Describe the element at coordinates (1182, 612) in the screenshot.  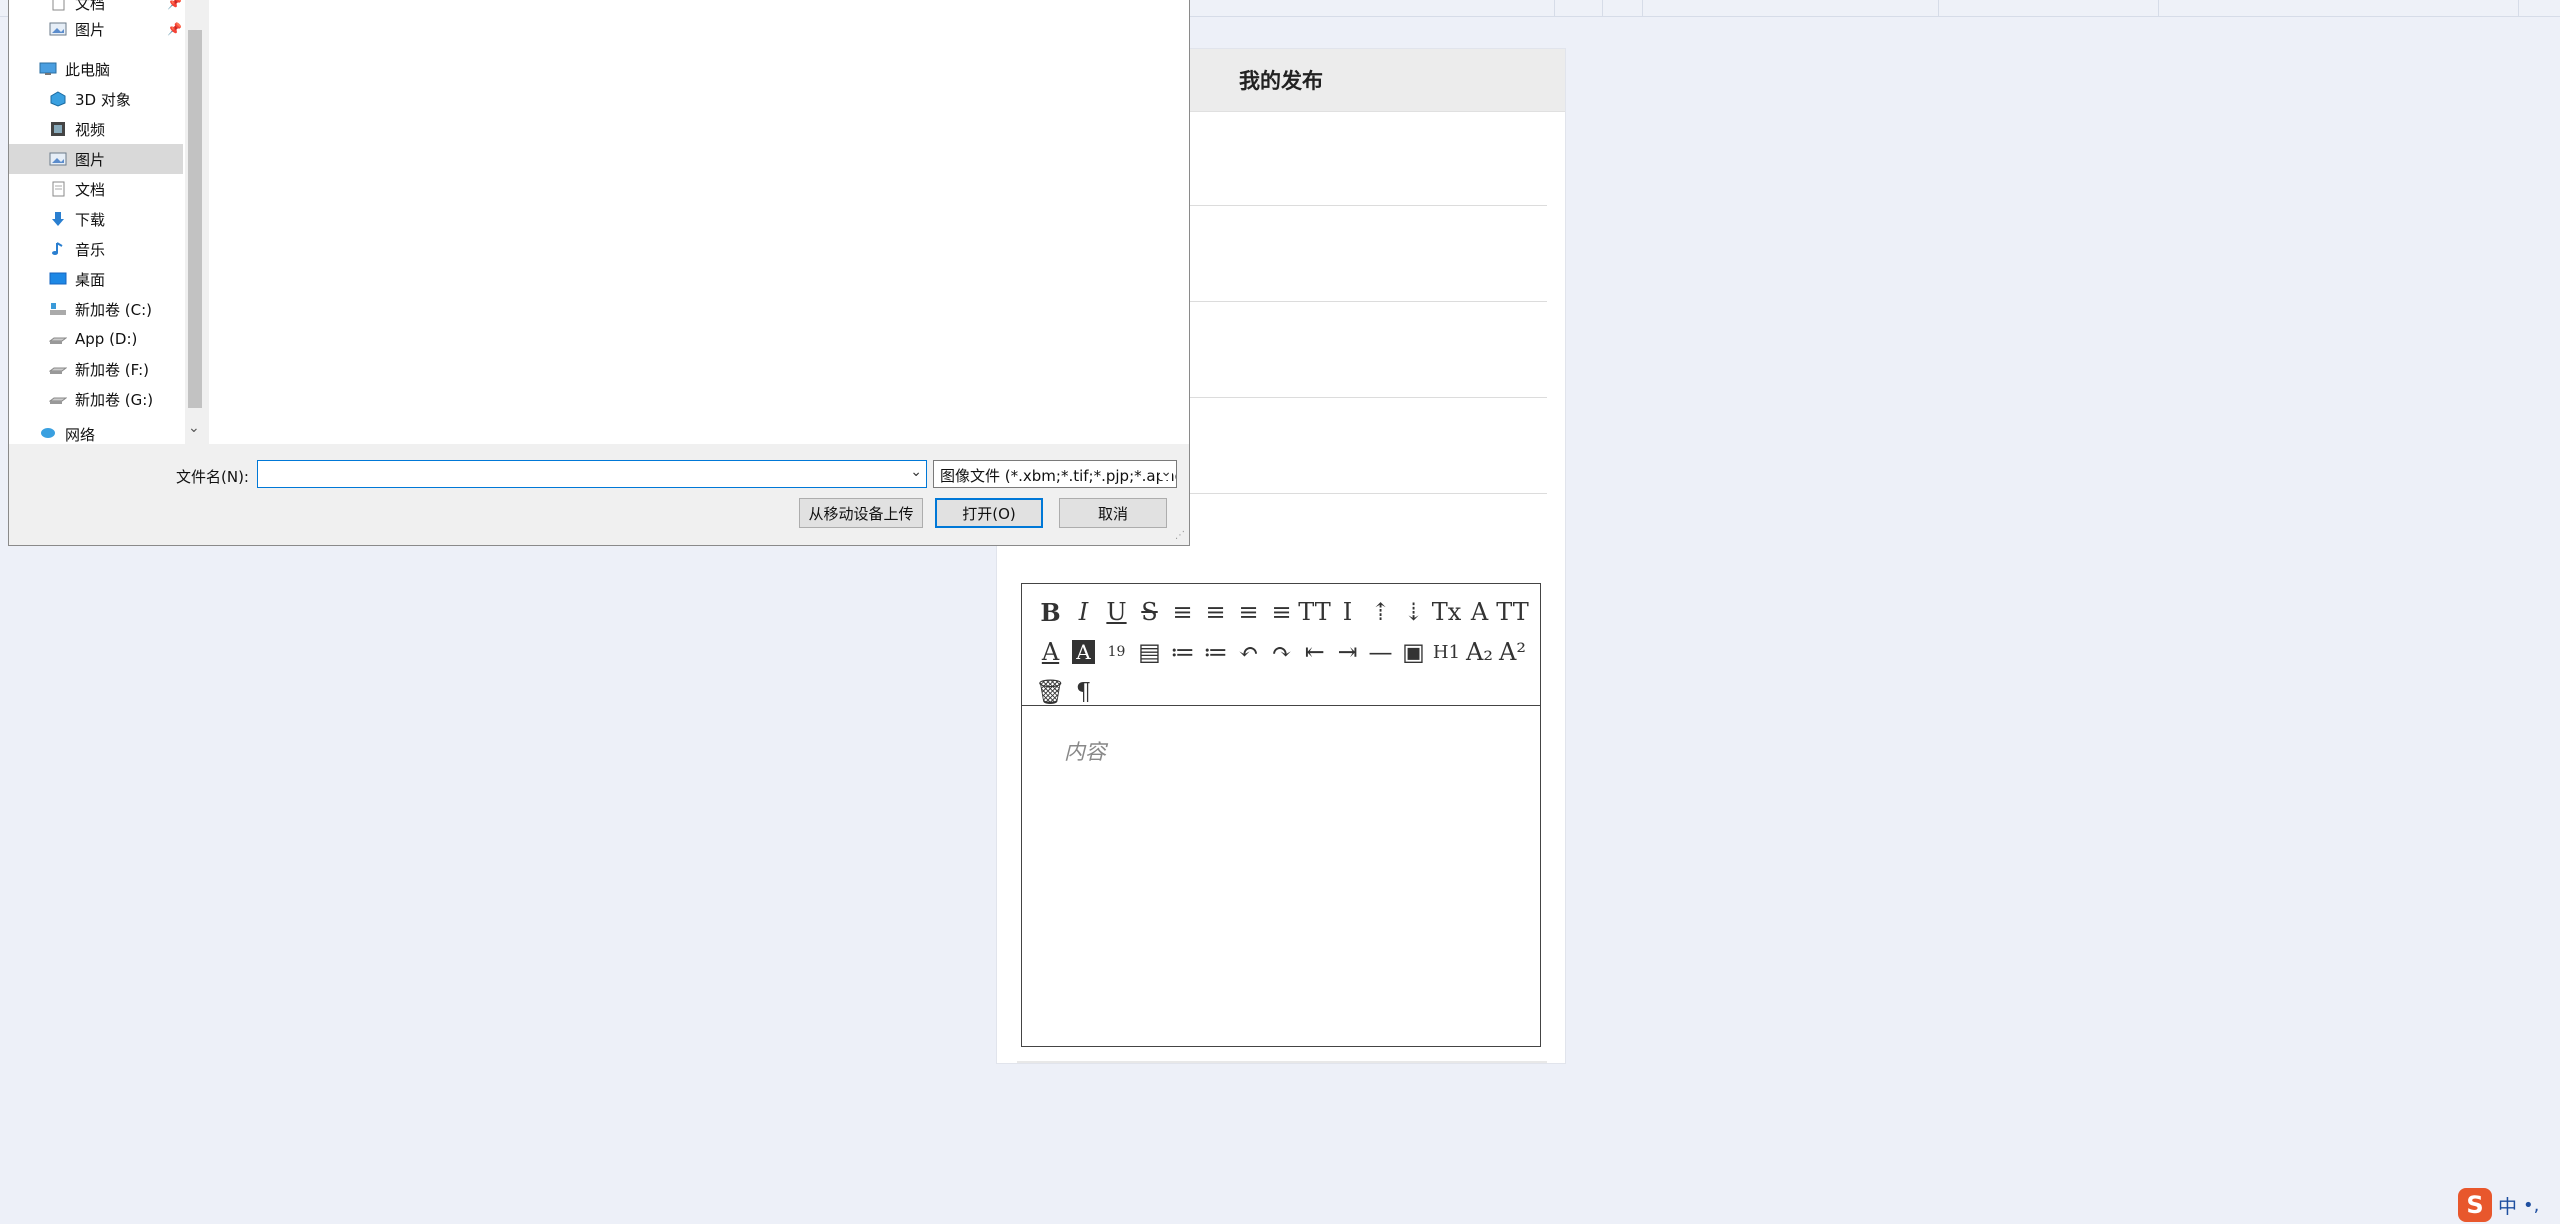
I see `align-left-icon: ≡` at that location.